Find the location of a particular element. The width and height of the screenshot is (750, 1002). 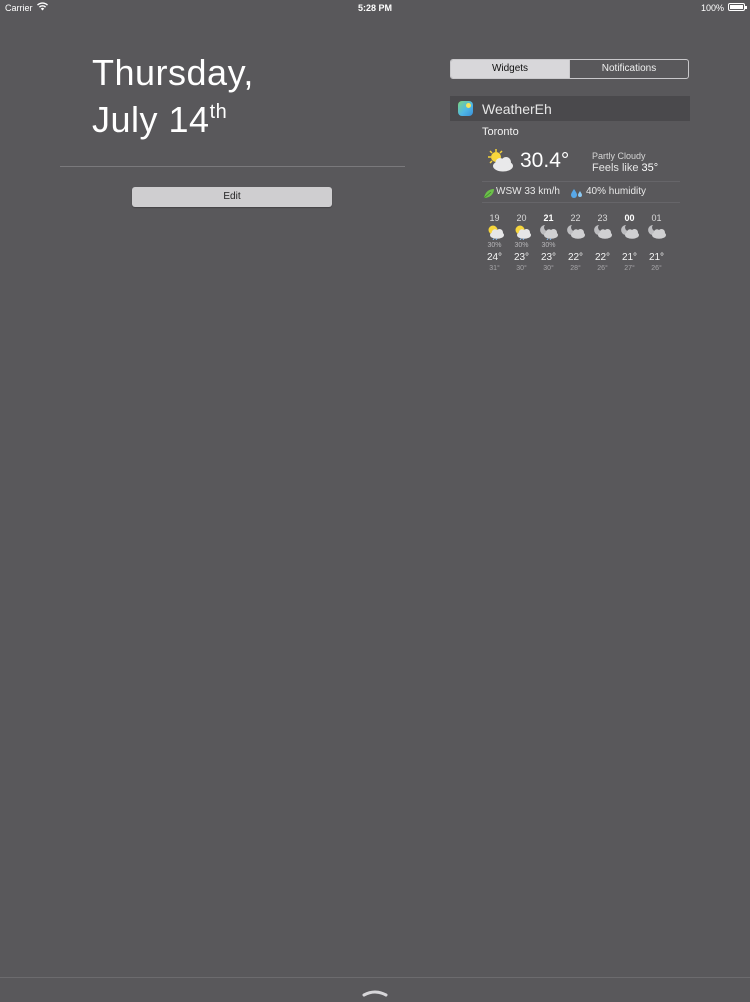

hour-column: 21 30% 23° 30° is located at coordinates (548, 243).